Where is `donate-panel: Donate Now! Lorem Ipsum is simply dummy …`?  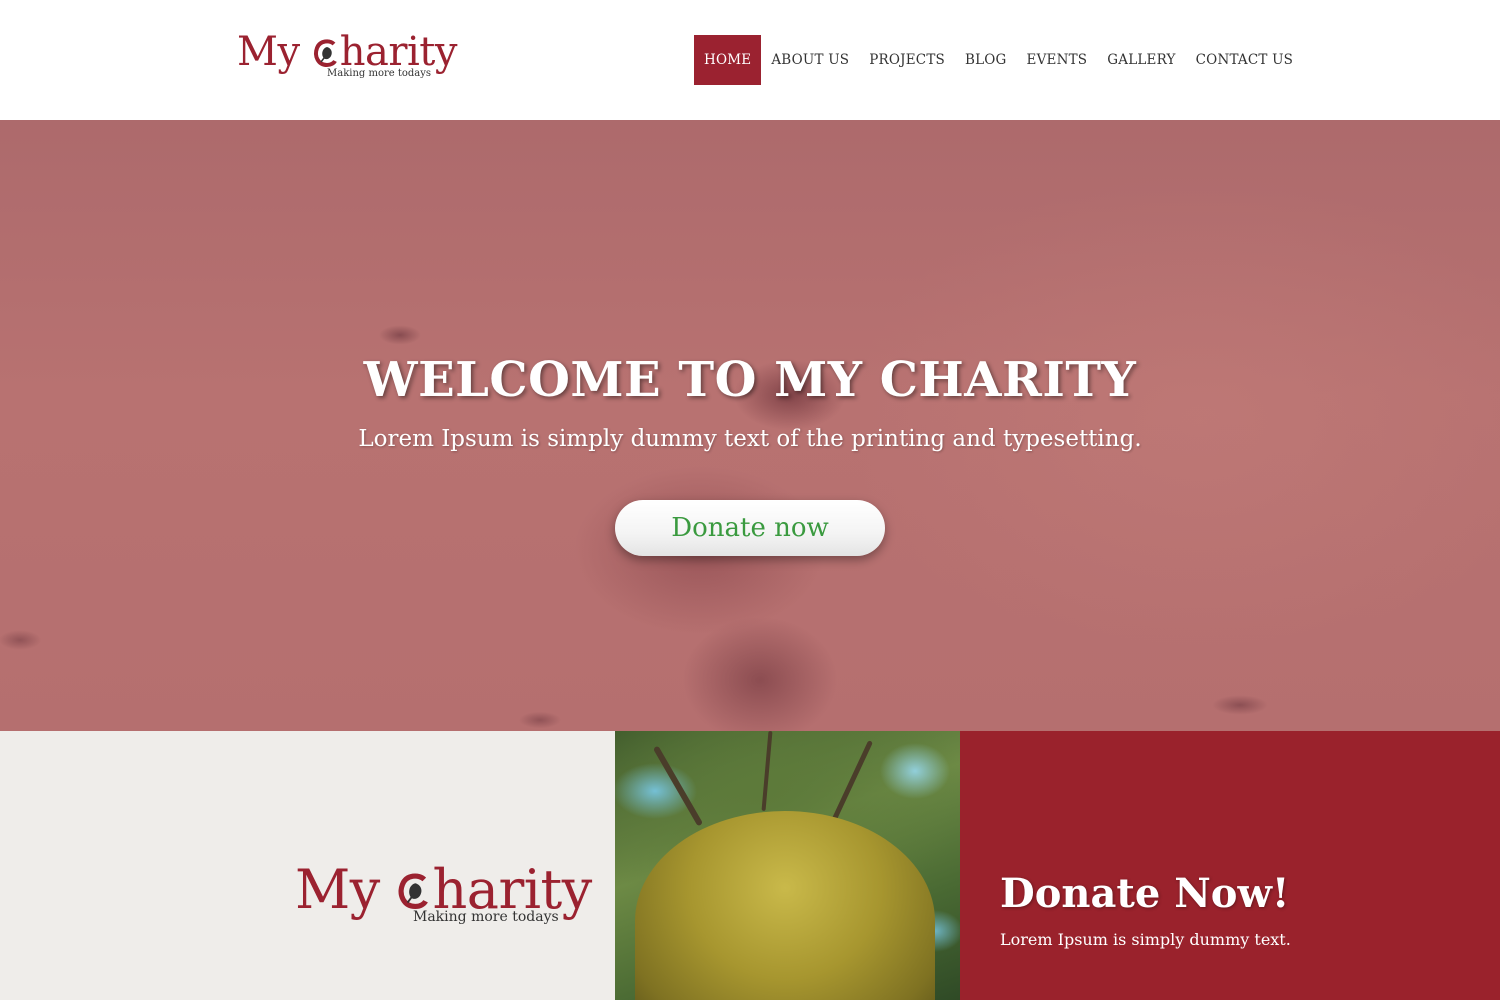
donate-panel: Donate Now! Lorem Ipsum is simply dummy … is located at coordinates (1230, 865).